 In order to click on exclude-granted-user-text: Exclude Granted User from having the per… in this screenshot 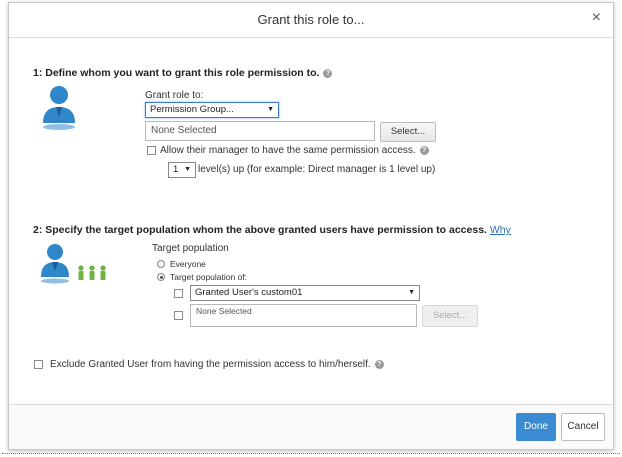, I will do `click(210, 364)`.